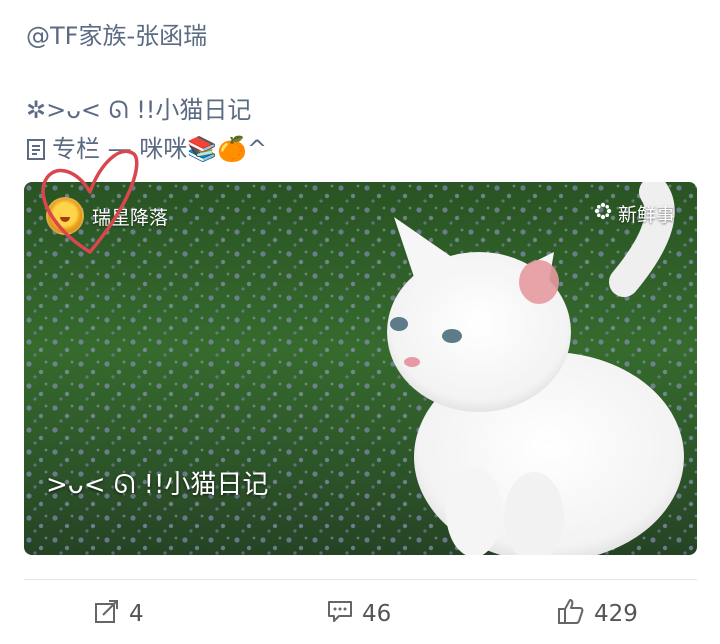 This screenshot has height=644, width=720. What do you see at coordinates (616, 614) in the screenshot?
I see `like-count: 429` at bounding box center [616, 614].